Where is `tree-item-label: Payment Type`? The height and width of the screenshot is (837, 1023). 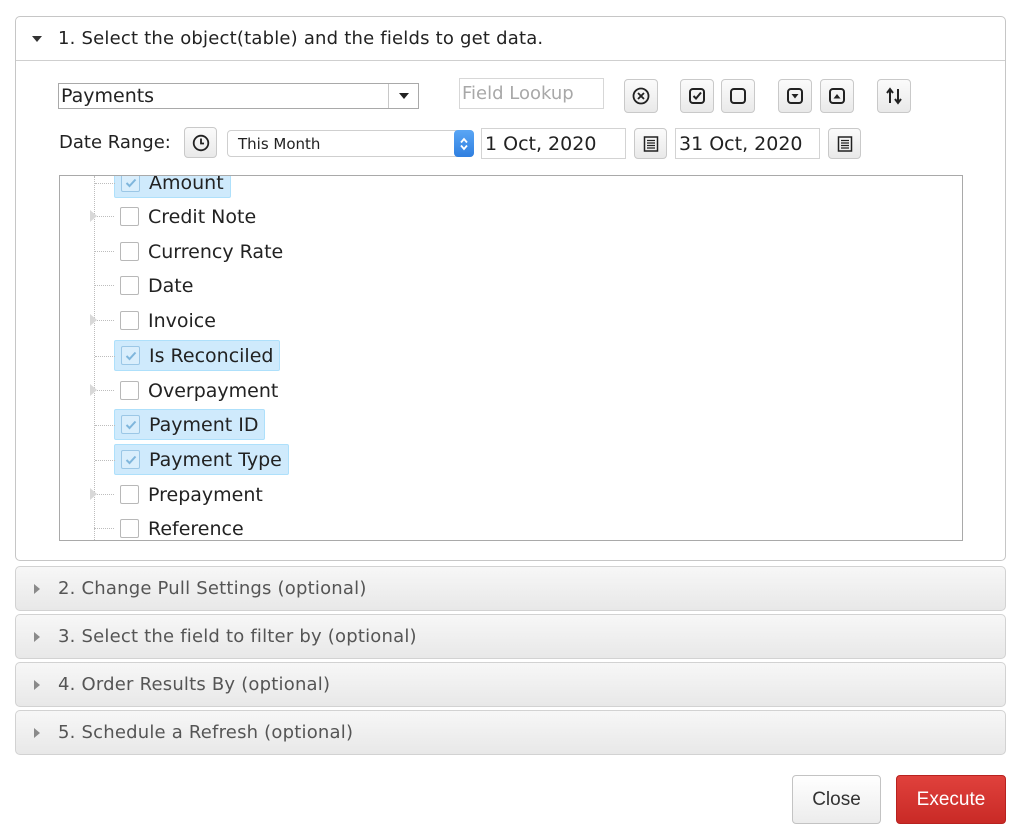
tree-item-label: Payment Type is located at coordinates (215, 459).